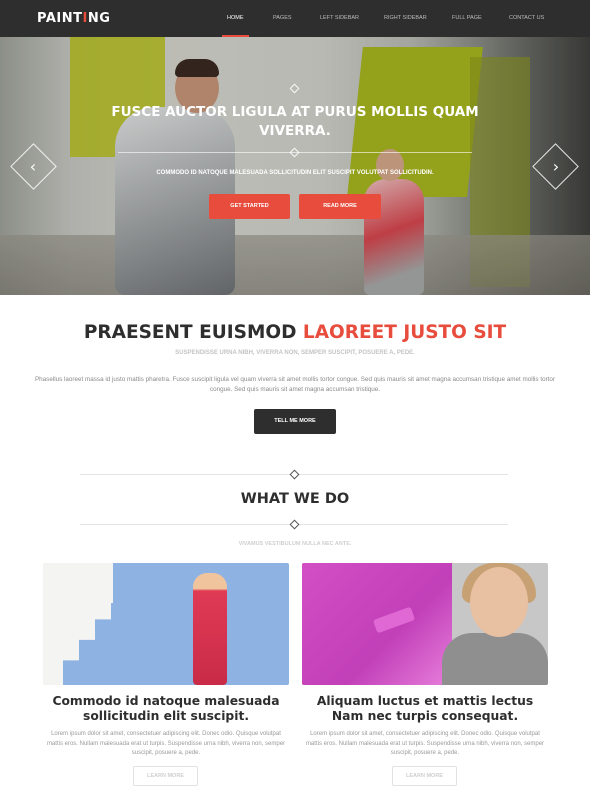  What do you see at coordinates (405, 18) in the screenshot?
I see `nav-right-sidebar: RIGHT SIDEBAR` at bounding box center [405, 18].